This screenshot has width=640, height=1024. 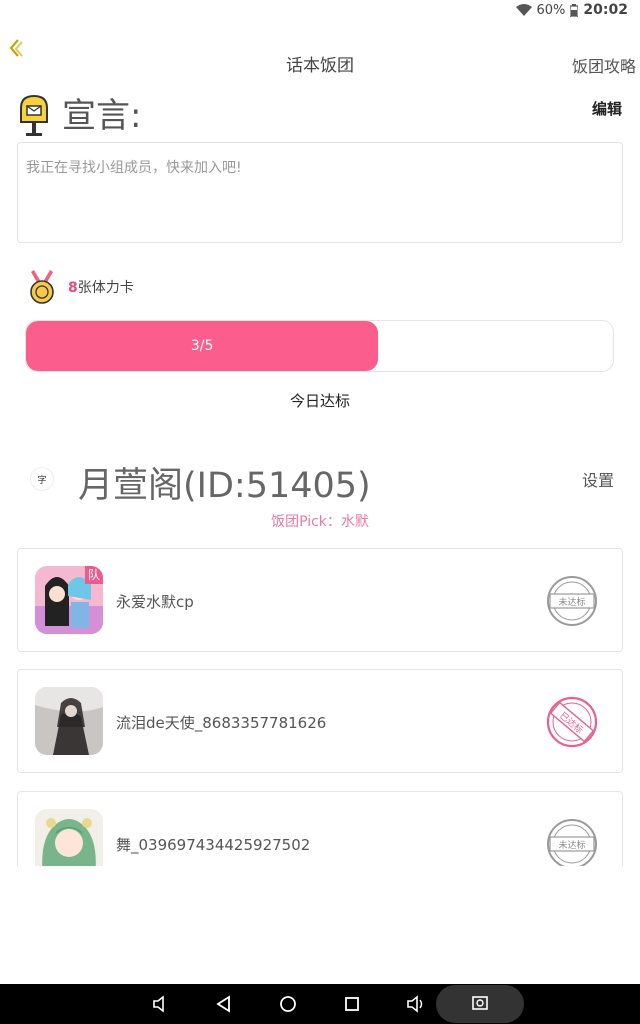 What do you see at coordinates (288, 1004) in the screenshot?
I see `home-nav-icon` at bounding box center [288, 1004].